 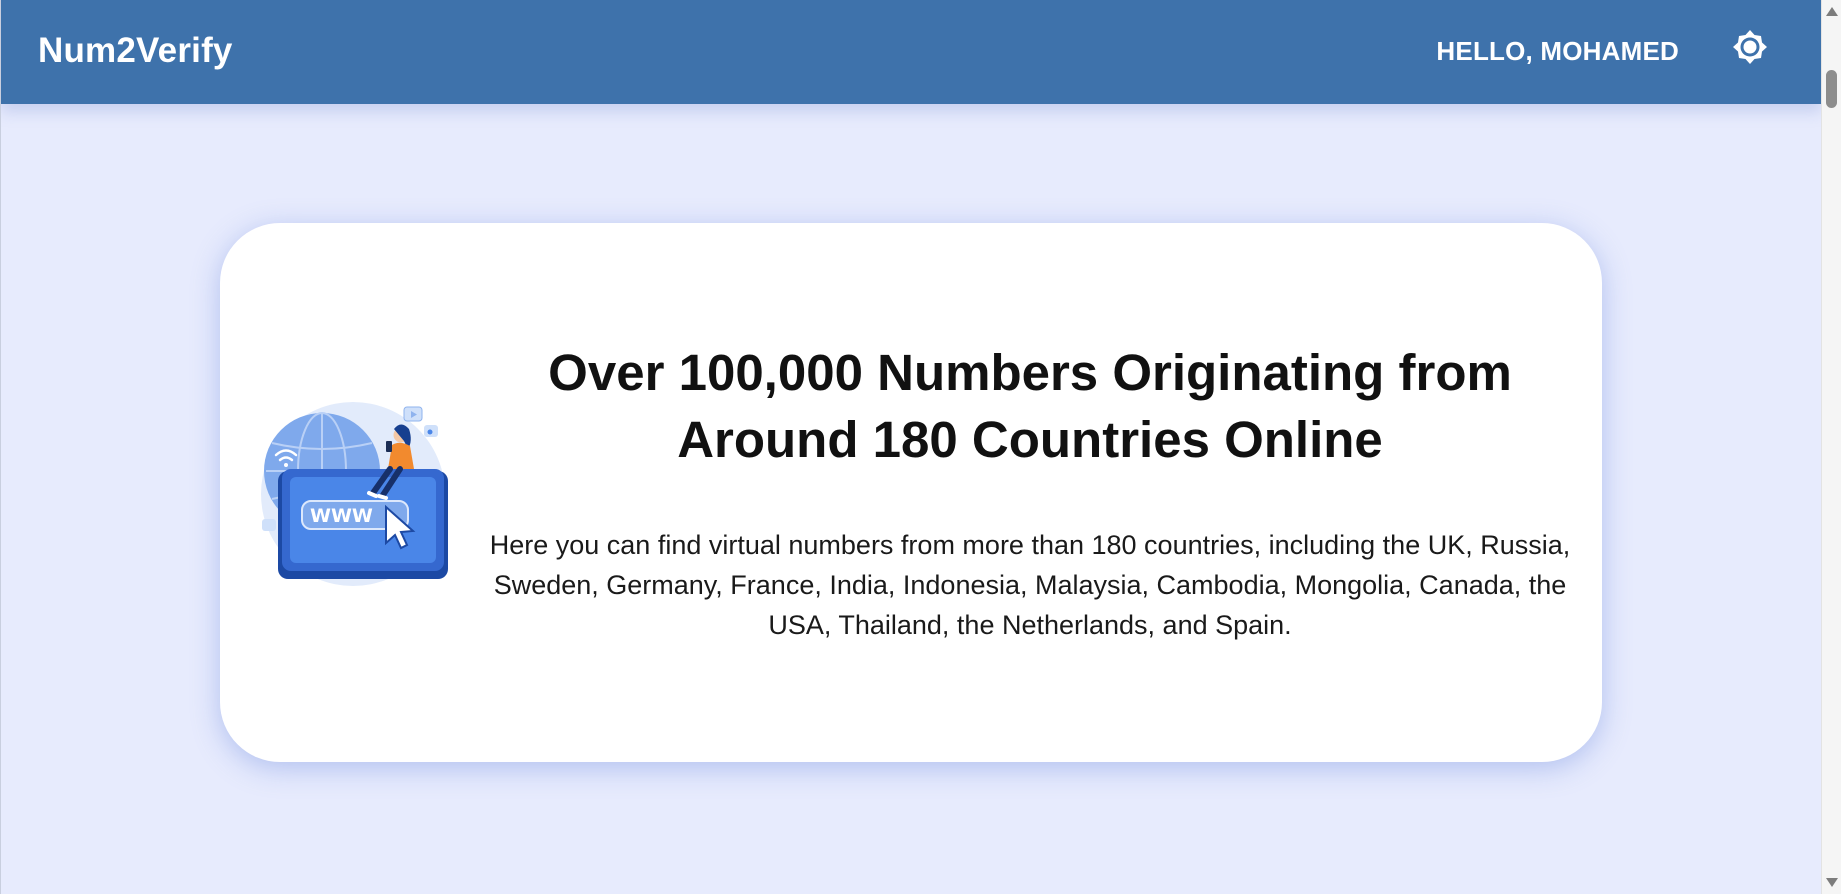 What do you see at coordinates (1832, 11) in the screenshot?
I see `scroll-up-arrow-icon` at bounding box center [1832, 11].